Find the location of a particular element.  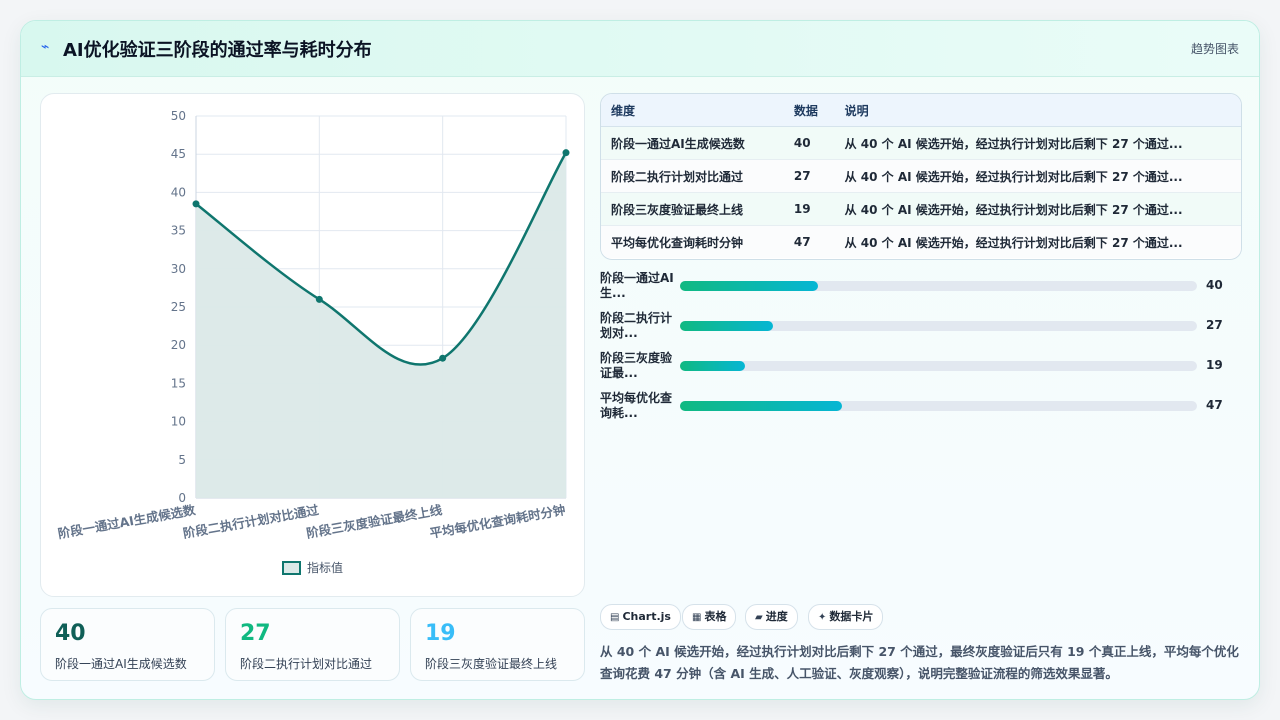

tag-label: 表格 is located at coordinates (715, 616).